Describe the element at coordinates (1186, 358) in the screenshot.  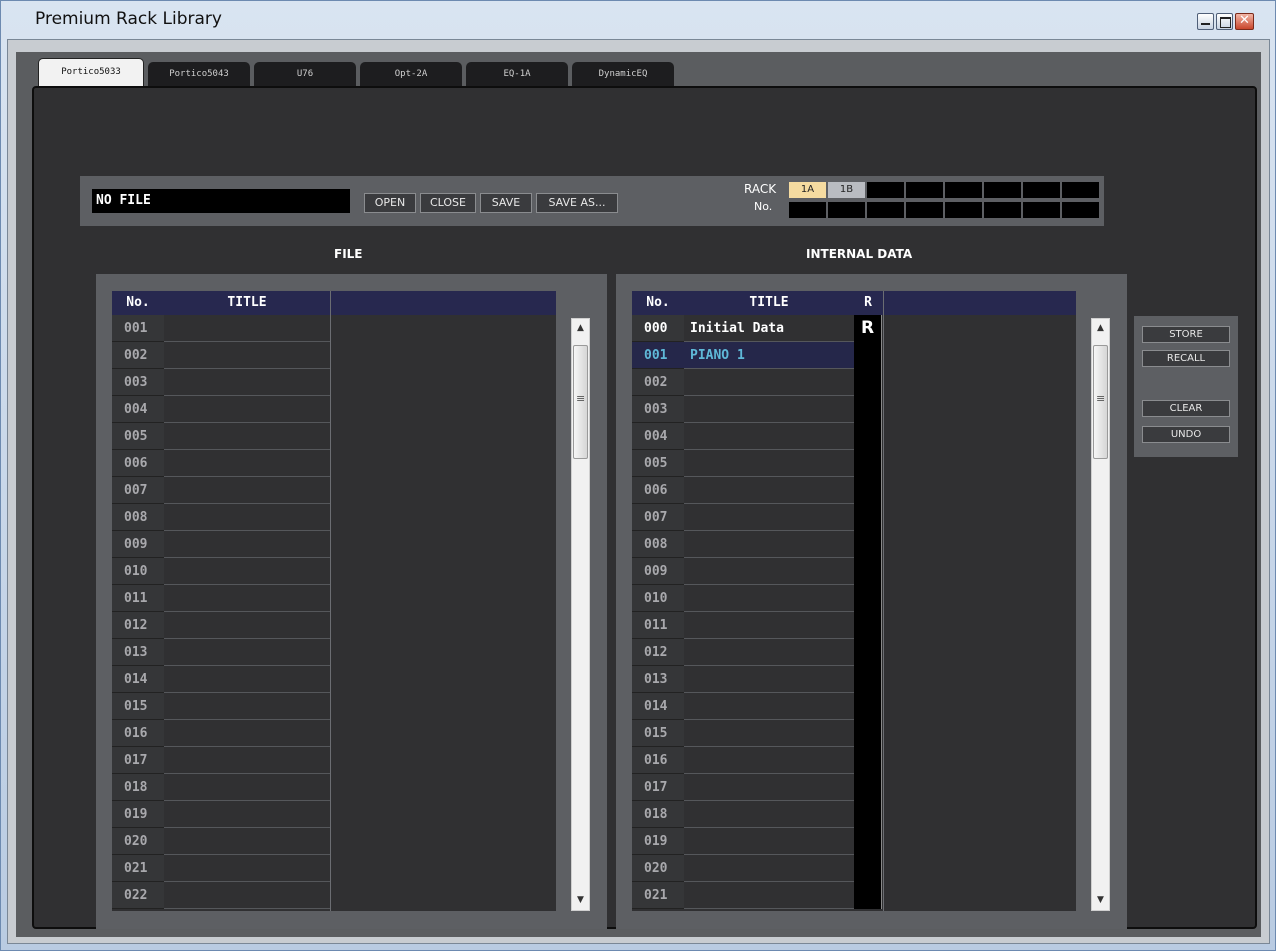
I see `recall-button: RECALL` at that location.